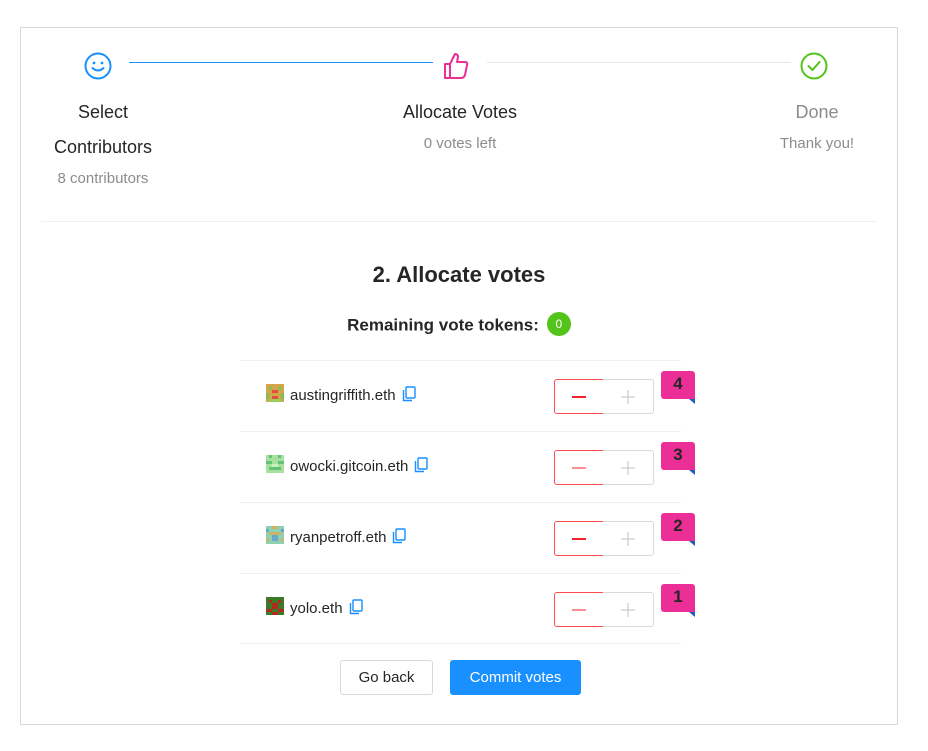 This screenshot has height=751, width=928. Describe the element at coordinates (103, 112) in the screenshot. I see `step-1-title-line1: Select` at that location.